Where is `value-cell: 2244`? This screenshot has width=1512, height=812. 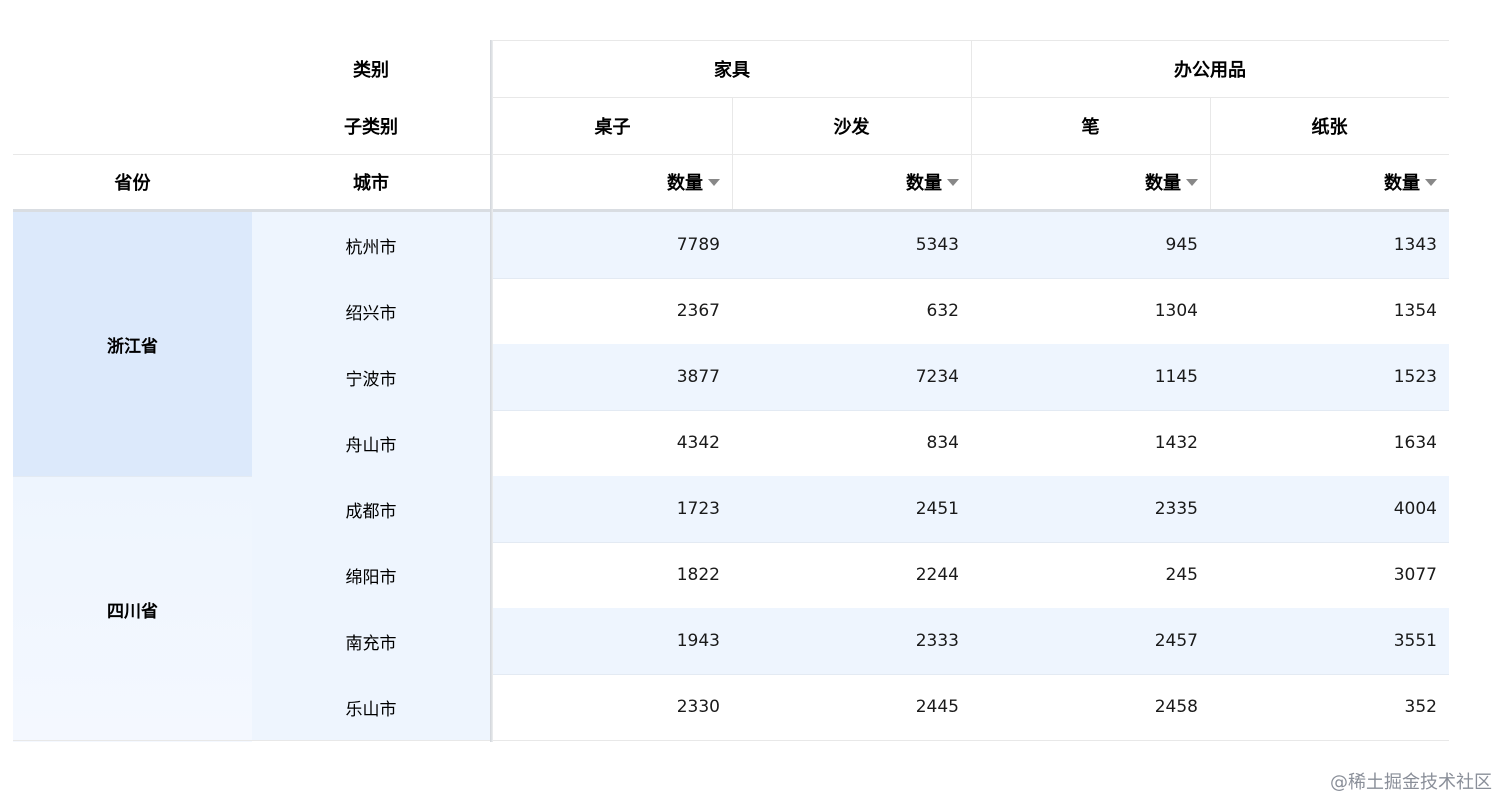 value-cell: 2244 is located at coordinates (851, 575).